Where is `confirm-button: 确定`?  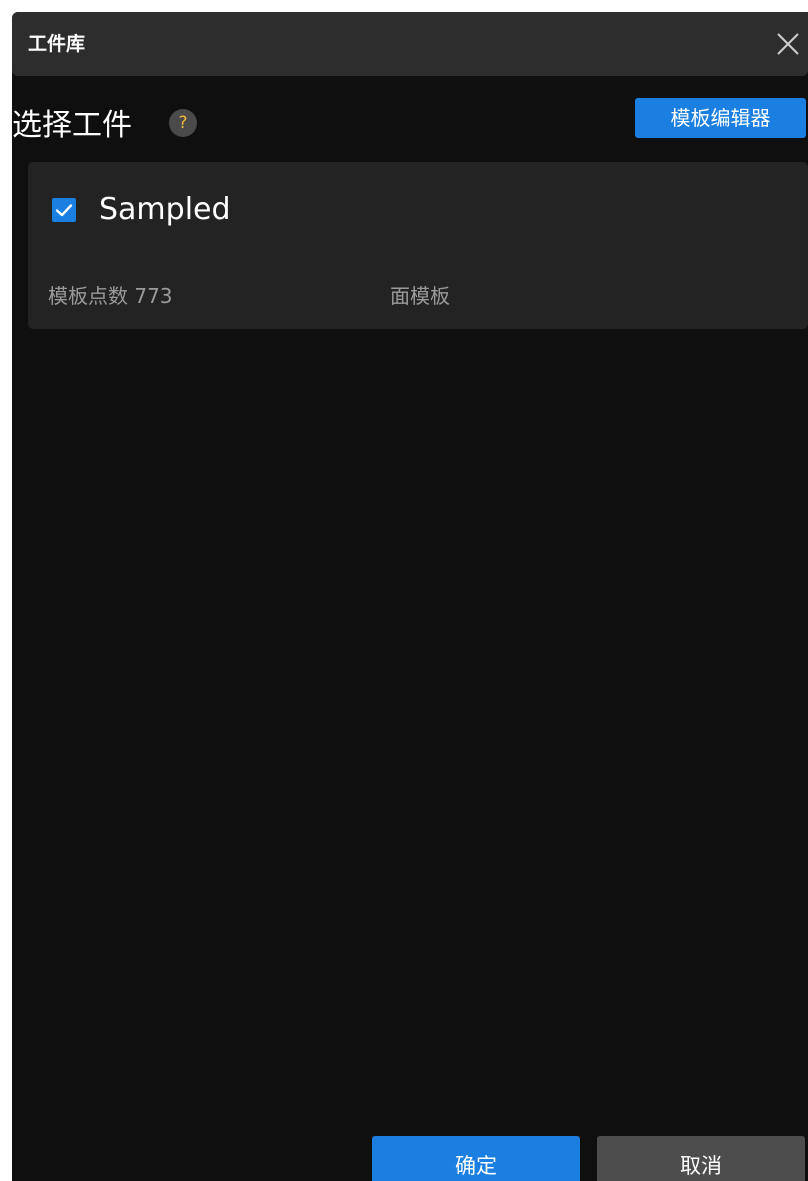
confirm-button: 确定 is located at coordinates (476, 1158).